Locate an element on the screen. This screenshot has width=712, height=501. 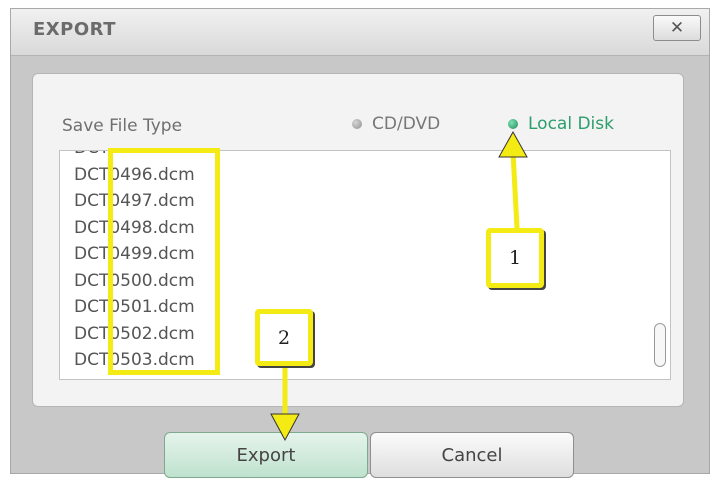
callout-1-number: 1 is located at coordinates (515, 258).